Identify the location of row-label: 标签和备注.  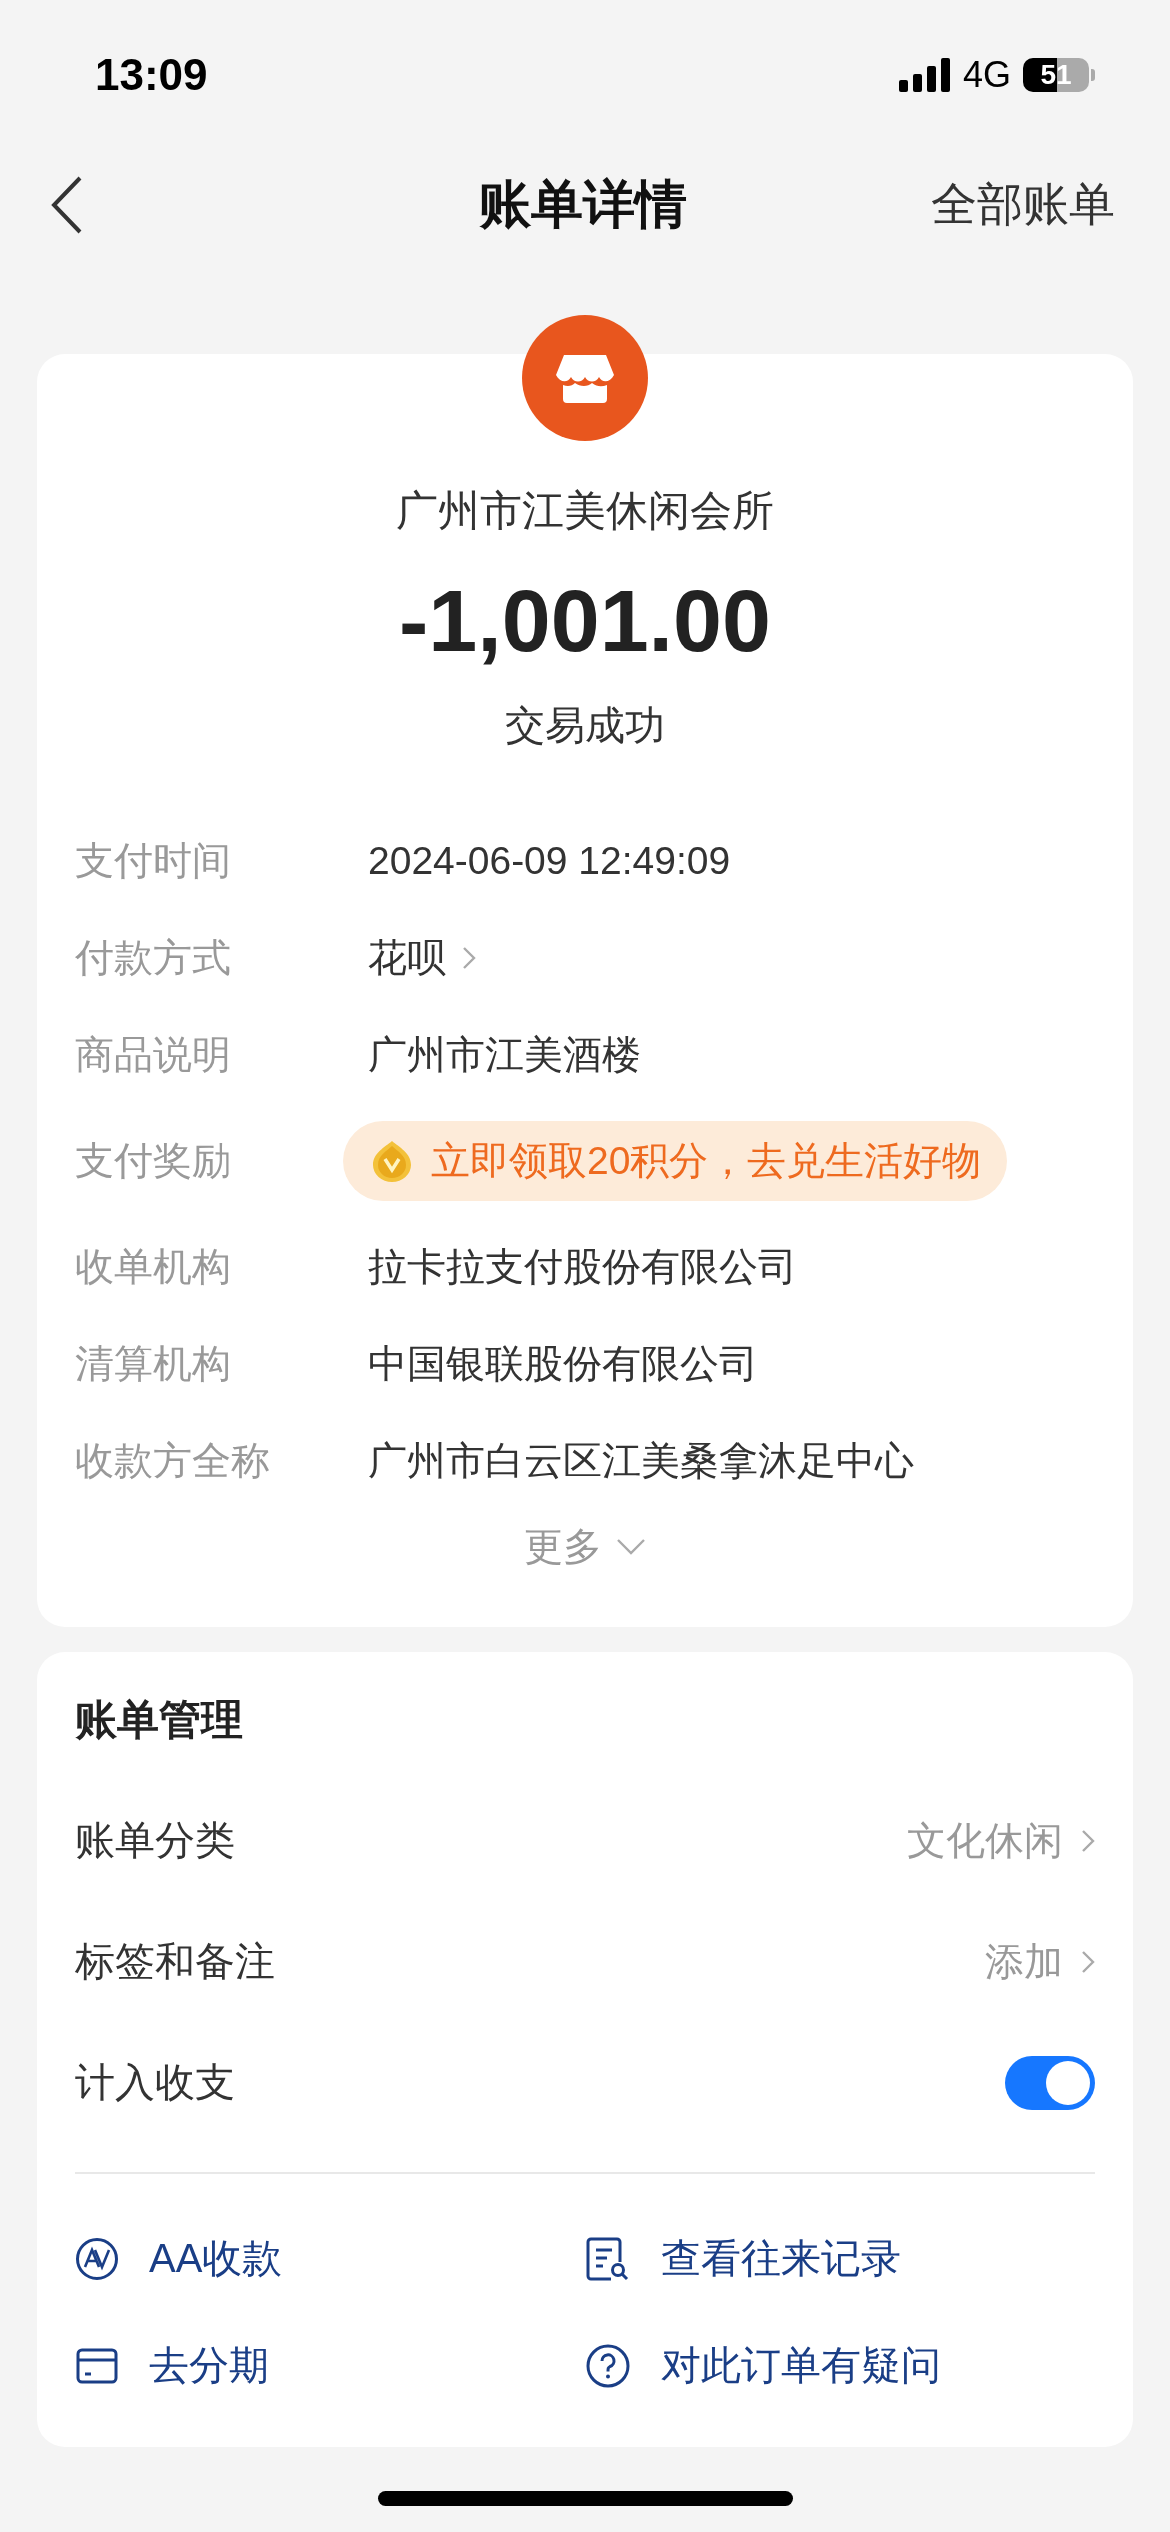
(175, 1961).